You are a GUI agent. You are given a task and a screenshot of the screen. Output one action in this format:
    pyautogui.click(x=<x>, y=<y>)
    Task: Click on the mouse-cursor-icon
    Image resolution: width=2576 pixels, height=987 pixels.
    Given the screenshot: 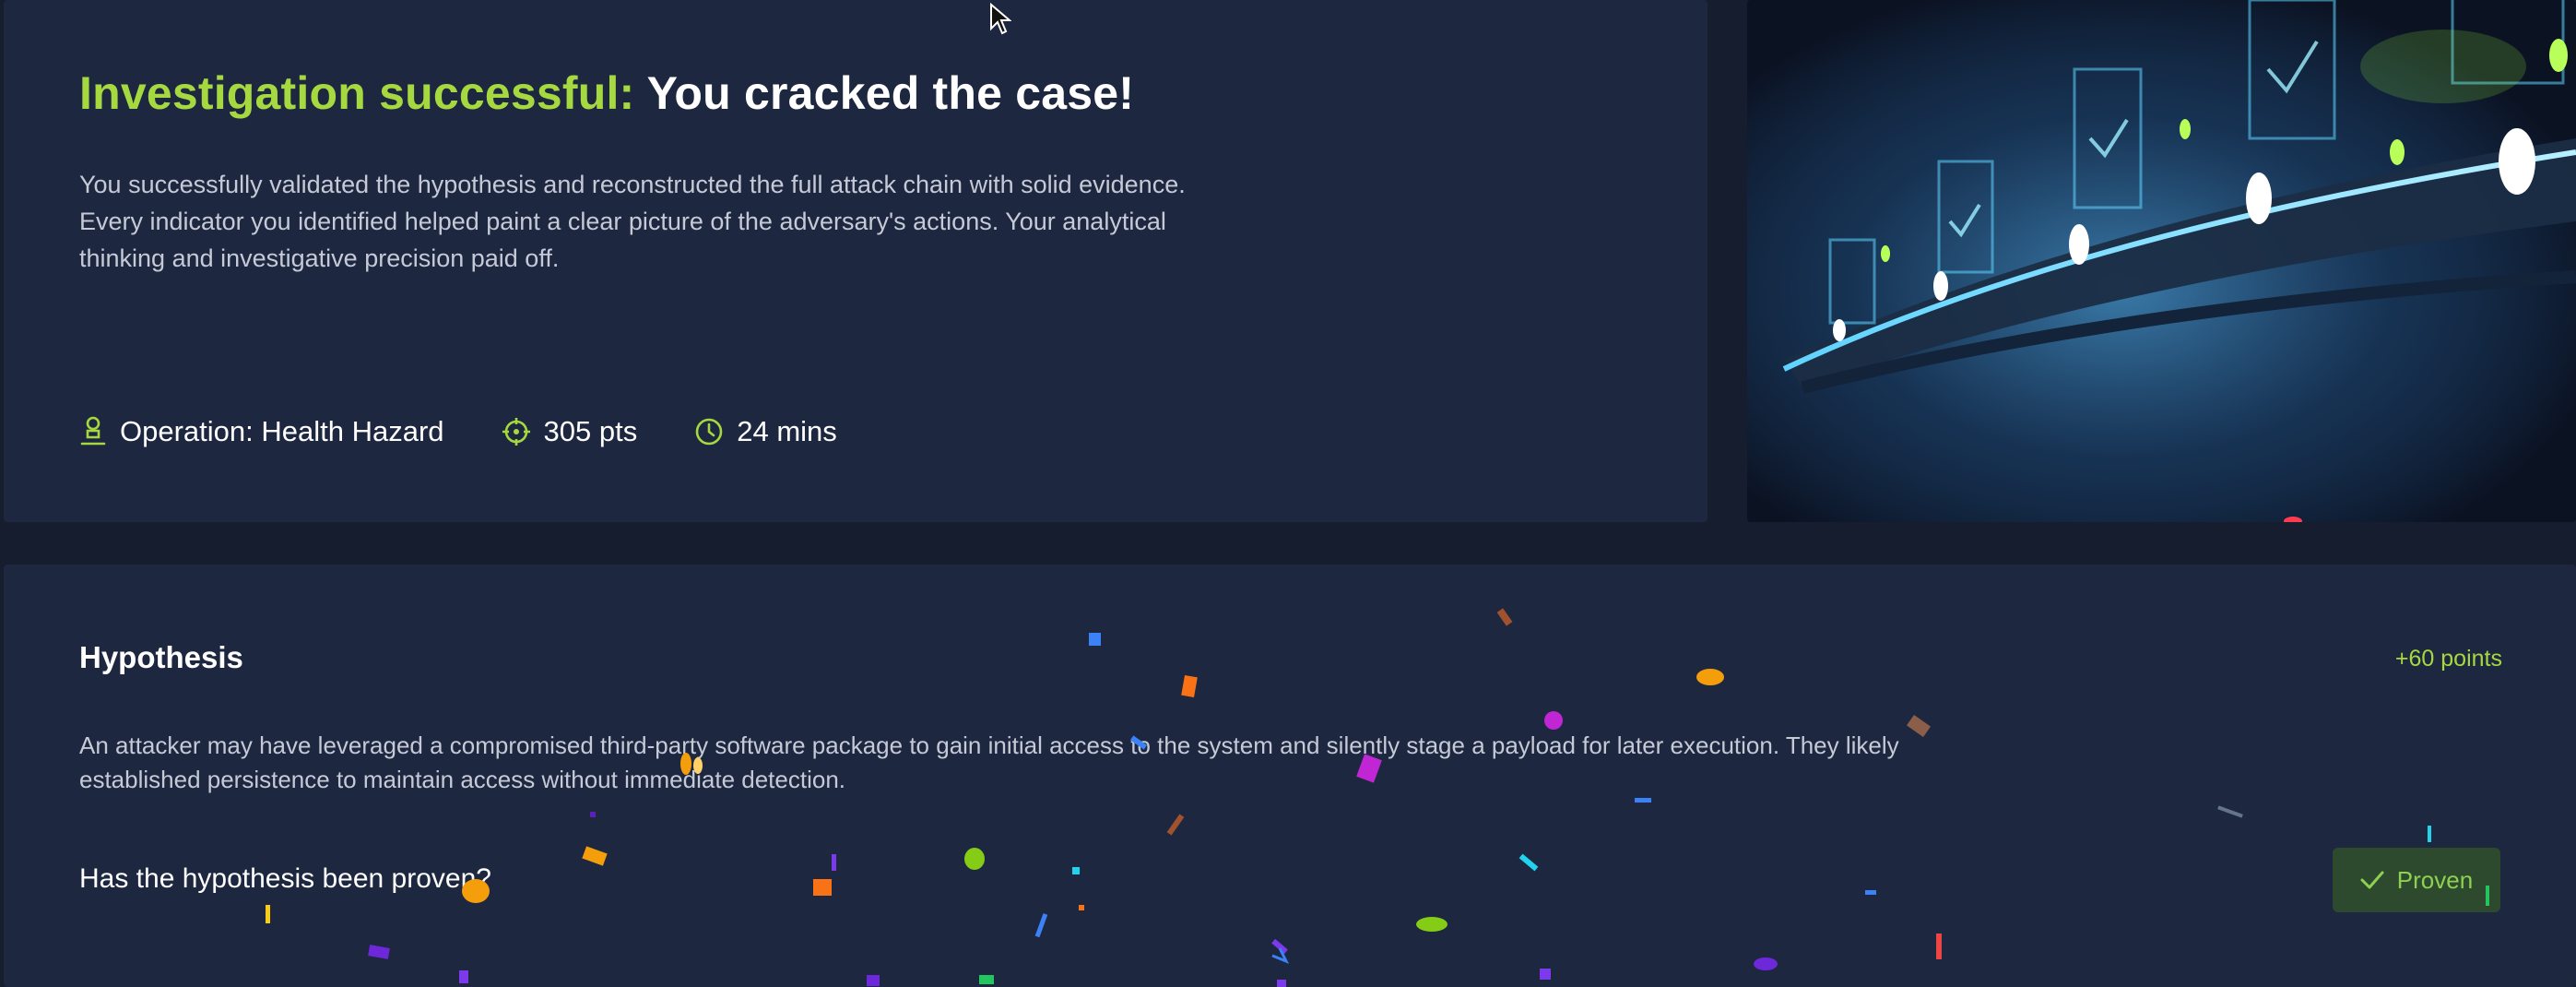 What is the action you would take?
    pyautogui.click(x=1000, y=19)
    